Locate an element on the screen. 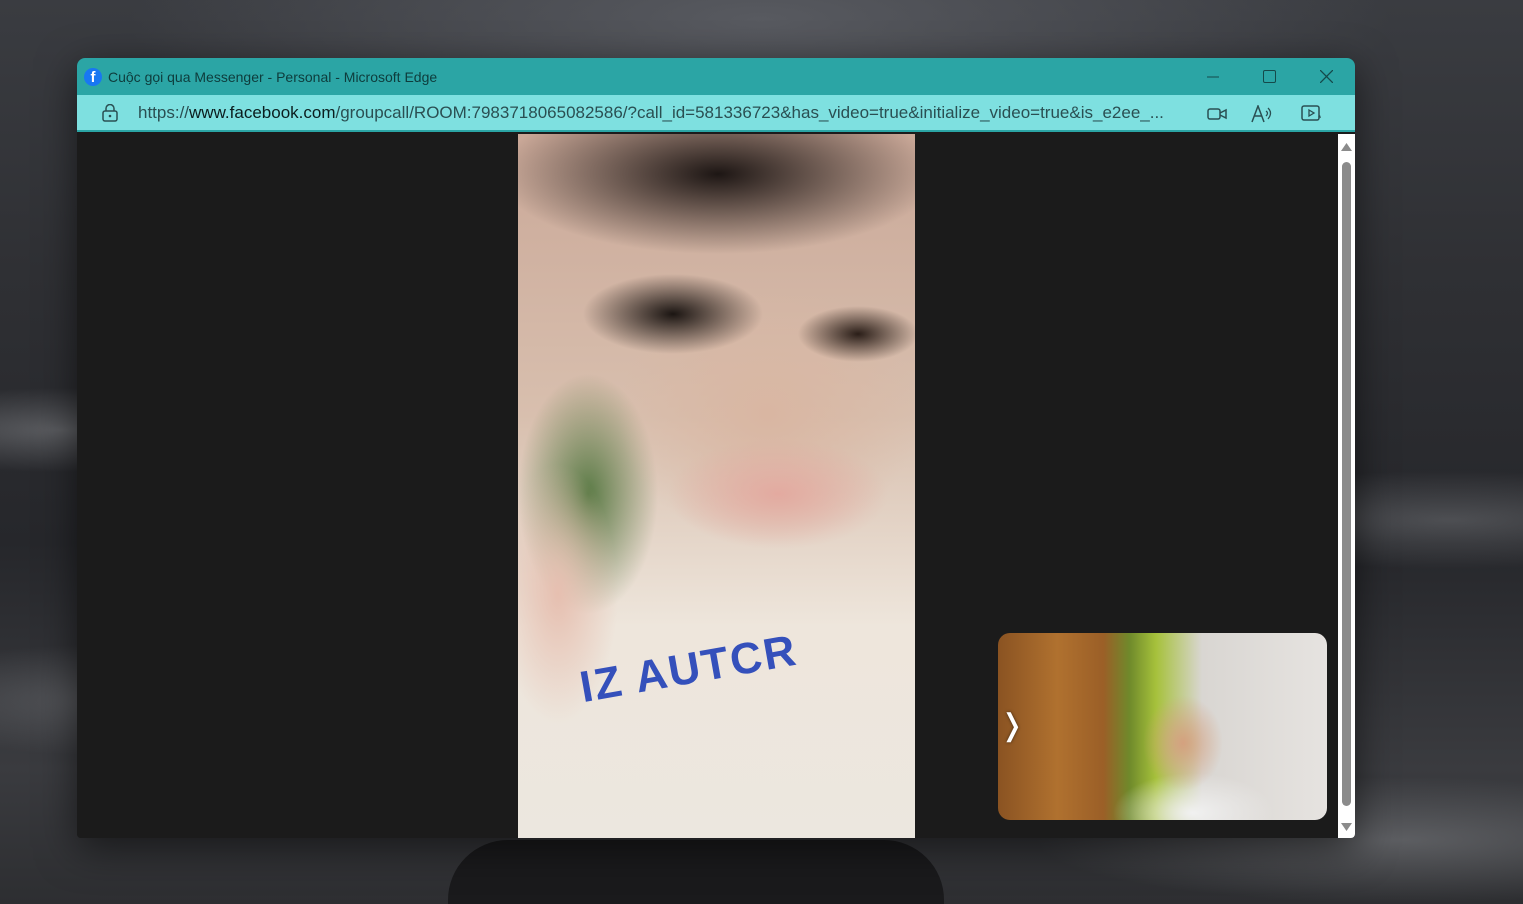 This screenshot has width=1523, height=904. camera-button is located at coordinates (1217, 113).